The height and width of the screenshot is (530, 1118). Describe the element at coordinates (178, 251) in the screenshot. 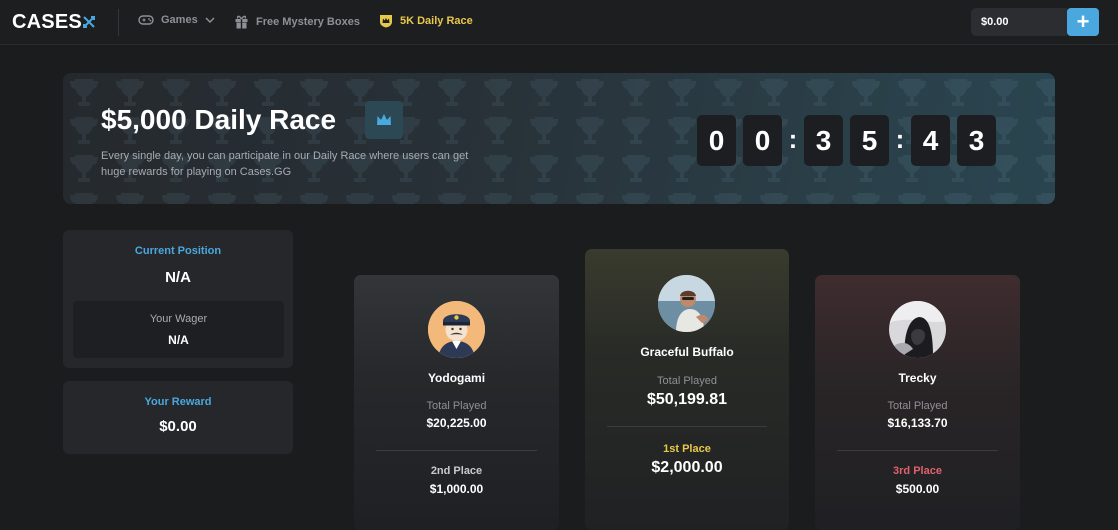

I see `current-position-label: Current Position` at that location.